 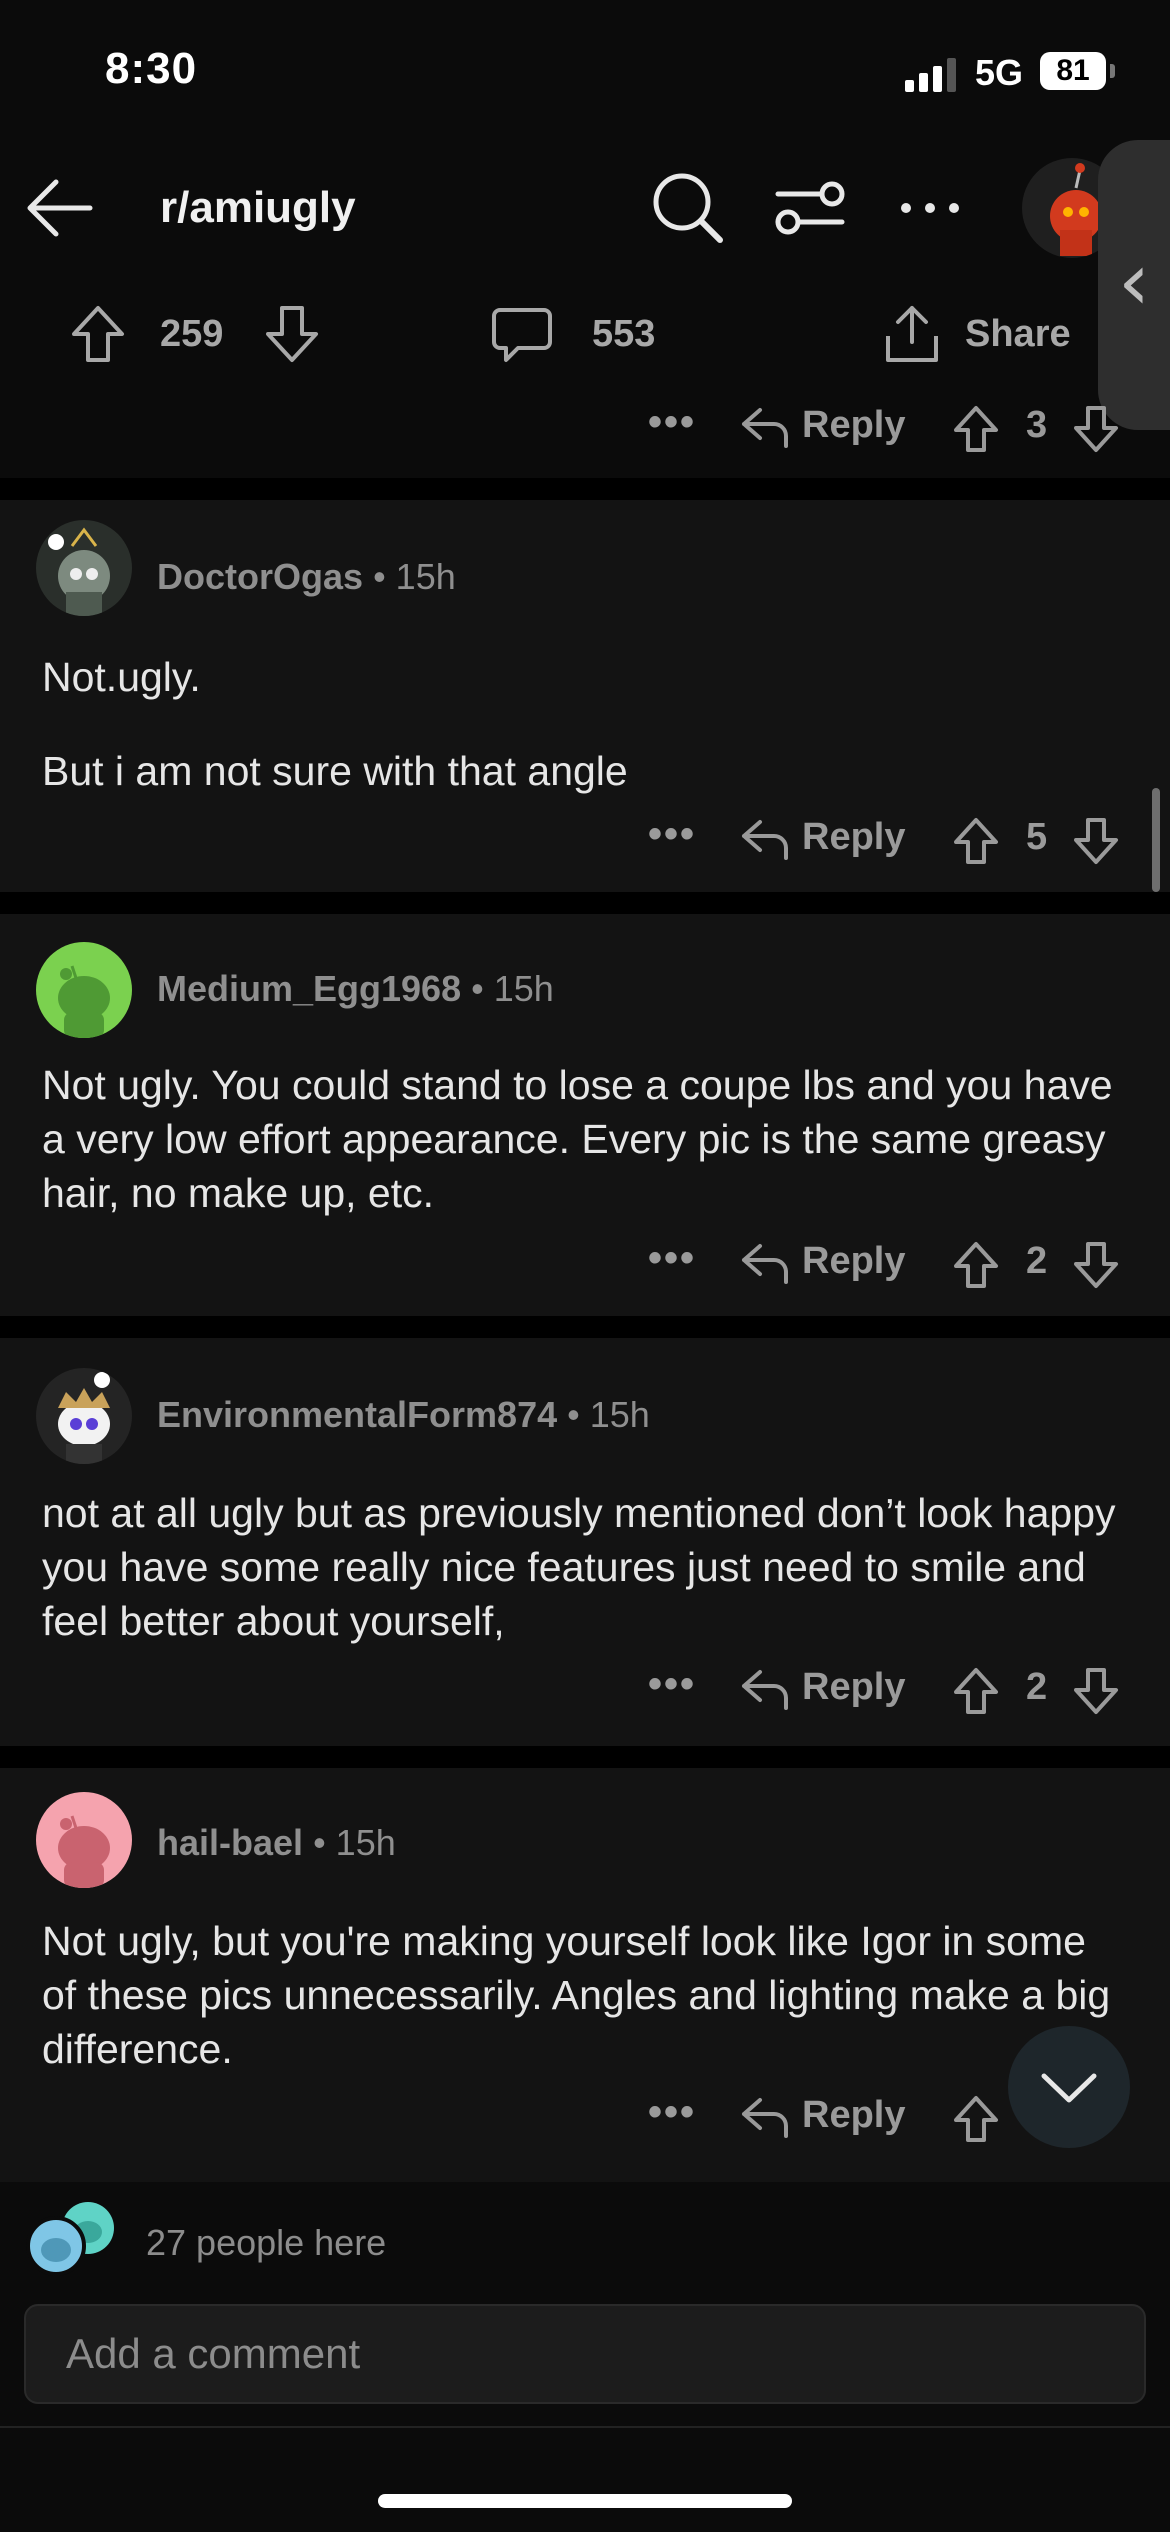 What do you see at coordinates (1018, 334) in the screenshot?
I see `share-label: Share` at bounding box center [1018, 334].